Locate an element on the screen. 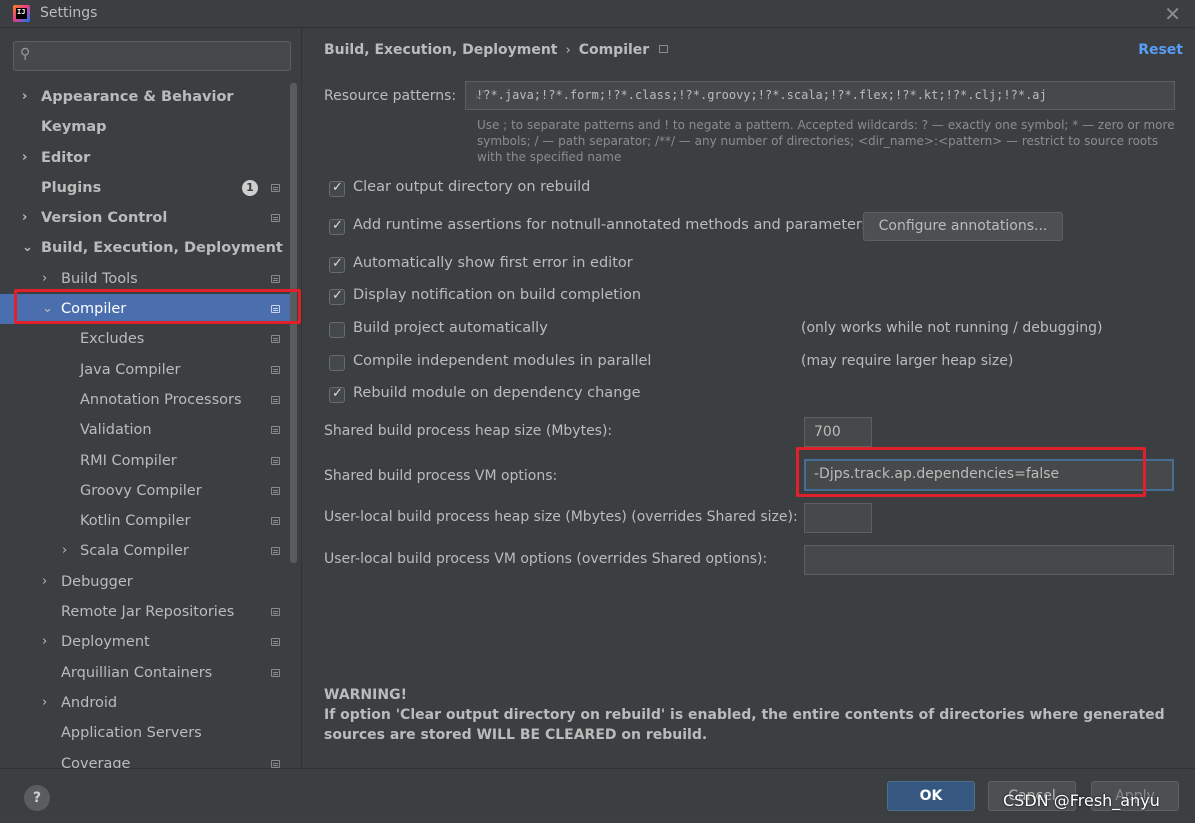  runtime-assertions-checkbox is located at coordinates (337, 226).